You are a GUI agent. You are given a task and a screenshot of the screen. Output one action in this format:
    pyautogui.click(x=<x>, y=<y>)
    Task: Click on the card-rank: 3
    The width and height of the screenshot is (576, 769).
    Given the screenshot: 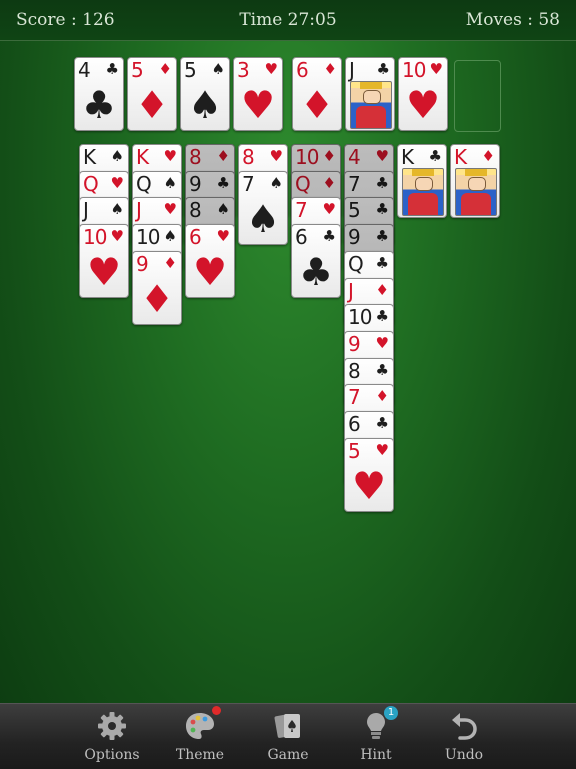 What is the action you would take?
    pyautogui.click(x=243, y=70)
    